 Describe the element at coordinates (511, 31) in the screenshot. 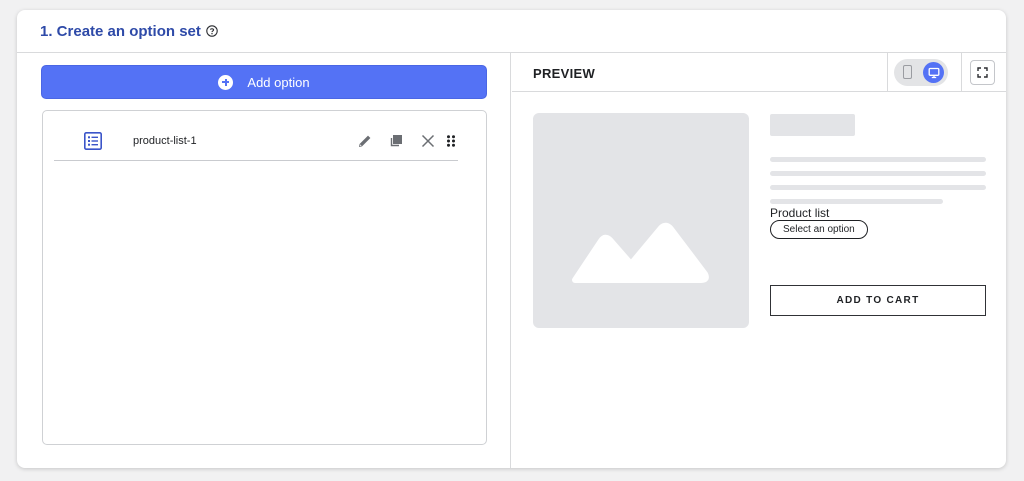

I see `card-header: 1. Create an option set` at that location.